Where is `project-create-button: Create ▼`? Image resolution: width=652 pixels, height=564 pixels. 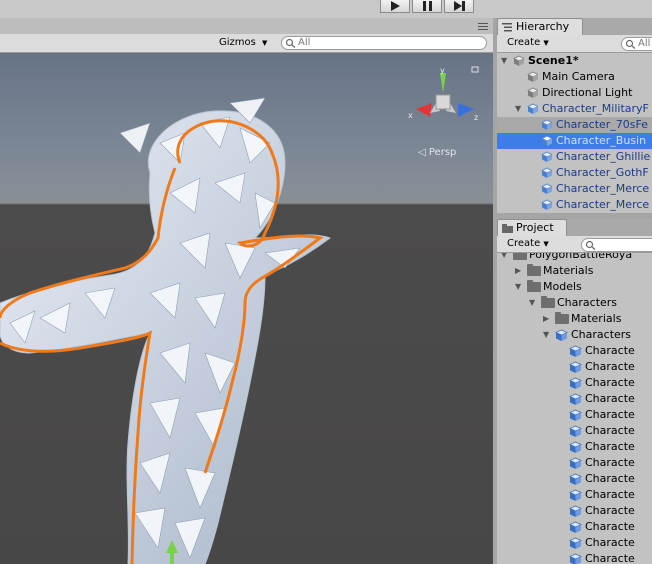
project-create-button: Create ▼ is located at coordinates (528, 244).